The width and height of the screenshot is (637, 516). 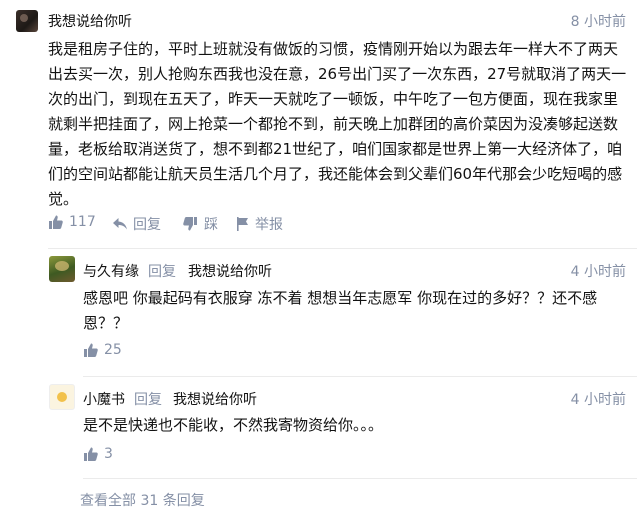 What do you see at coordinates (598, 22) in the screenshot?
I see `comment-time: 8 小时前` at bounding box center [598, 22].